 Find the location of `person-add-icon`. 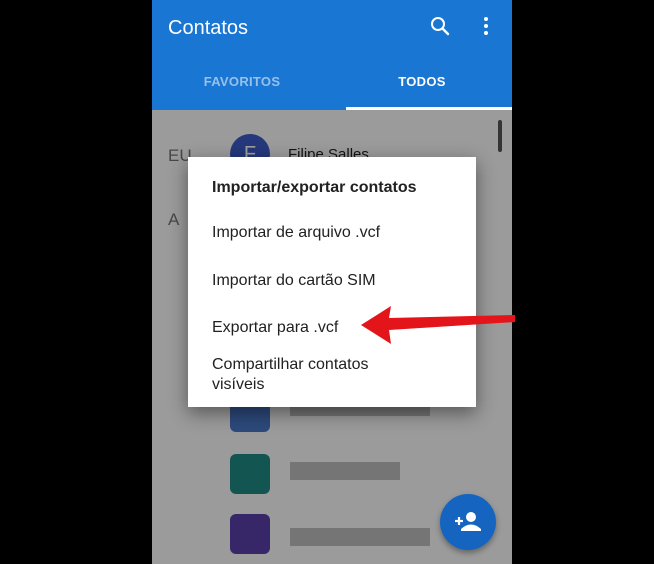

person-add-icon is located at coordinates (468, 521).